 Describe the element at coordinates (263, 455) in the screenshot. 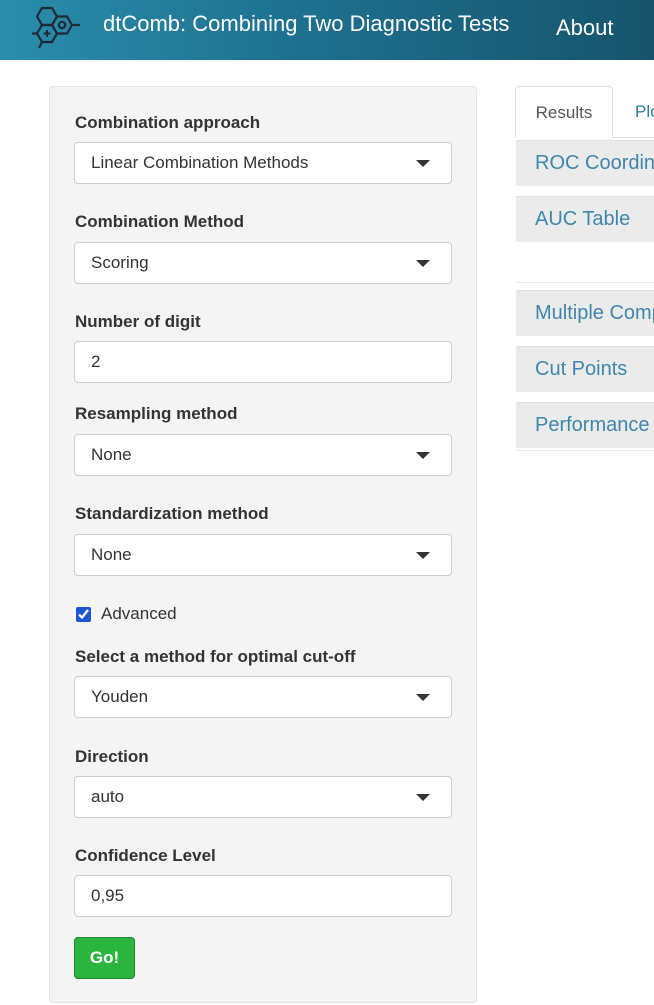

I see `resampling-method-select: None` at that location.